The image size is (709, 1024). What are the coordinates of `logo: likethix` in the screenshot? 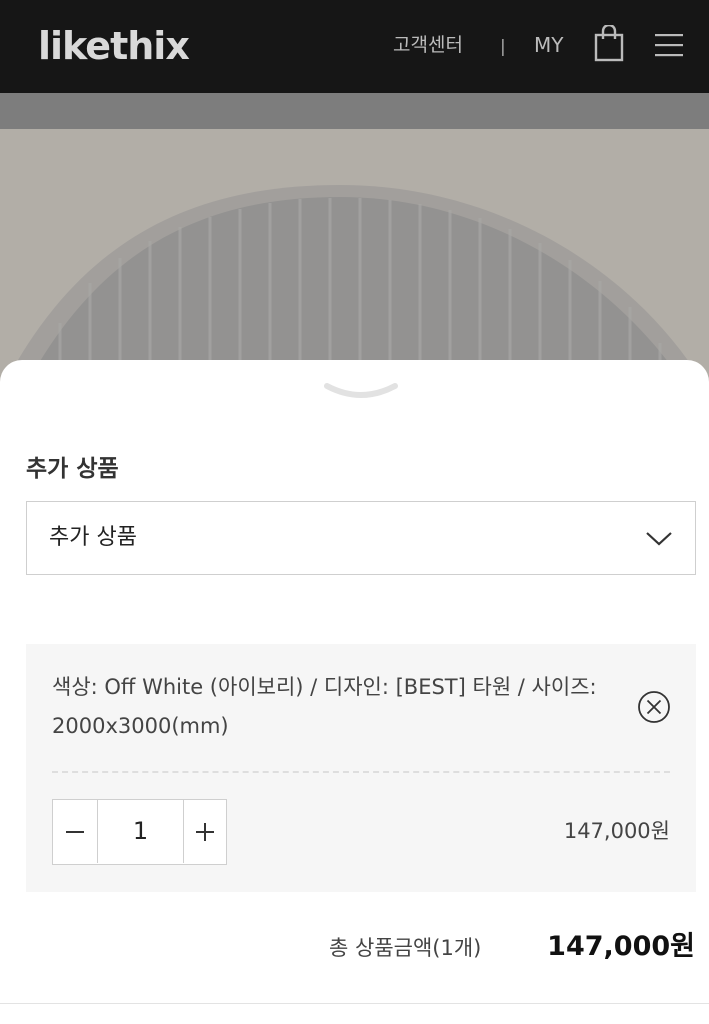 It's located at (114, 46).